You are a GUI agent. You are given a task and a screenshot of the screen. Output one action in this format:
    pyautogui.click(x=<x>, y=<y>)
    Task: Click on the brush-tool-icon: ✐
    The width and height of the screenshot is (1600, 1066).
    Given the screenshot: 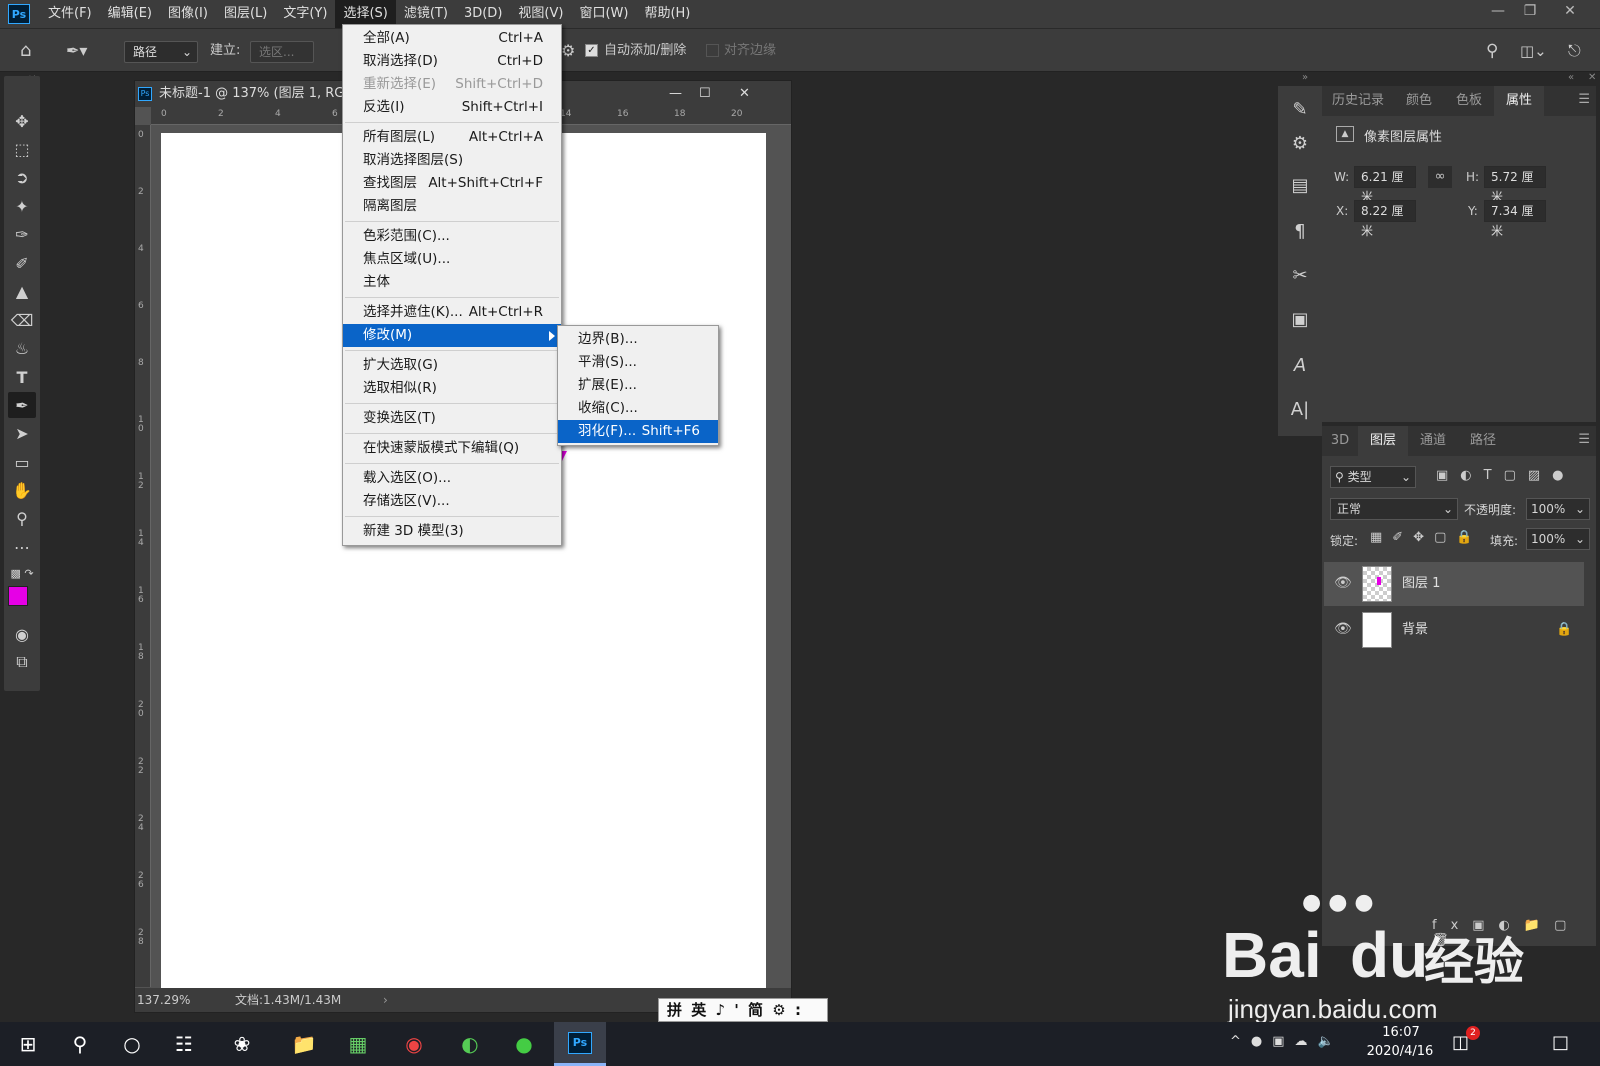 What is the action you would take?
    pyautogui.click(x=22, y=263)
    